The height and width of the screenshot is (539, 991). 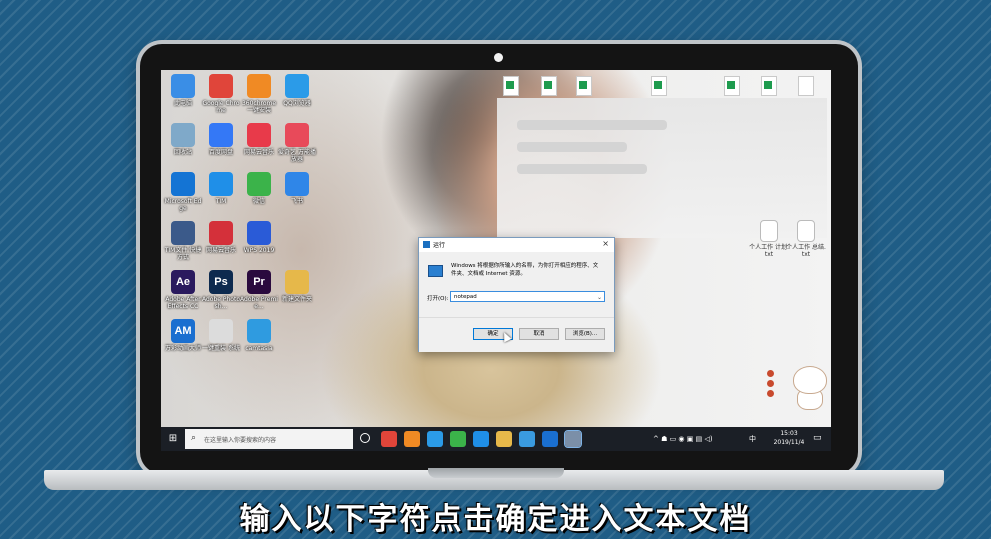 I want to click on desktop-icon-label: 回收站, so click(x=182, y=152).